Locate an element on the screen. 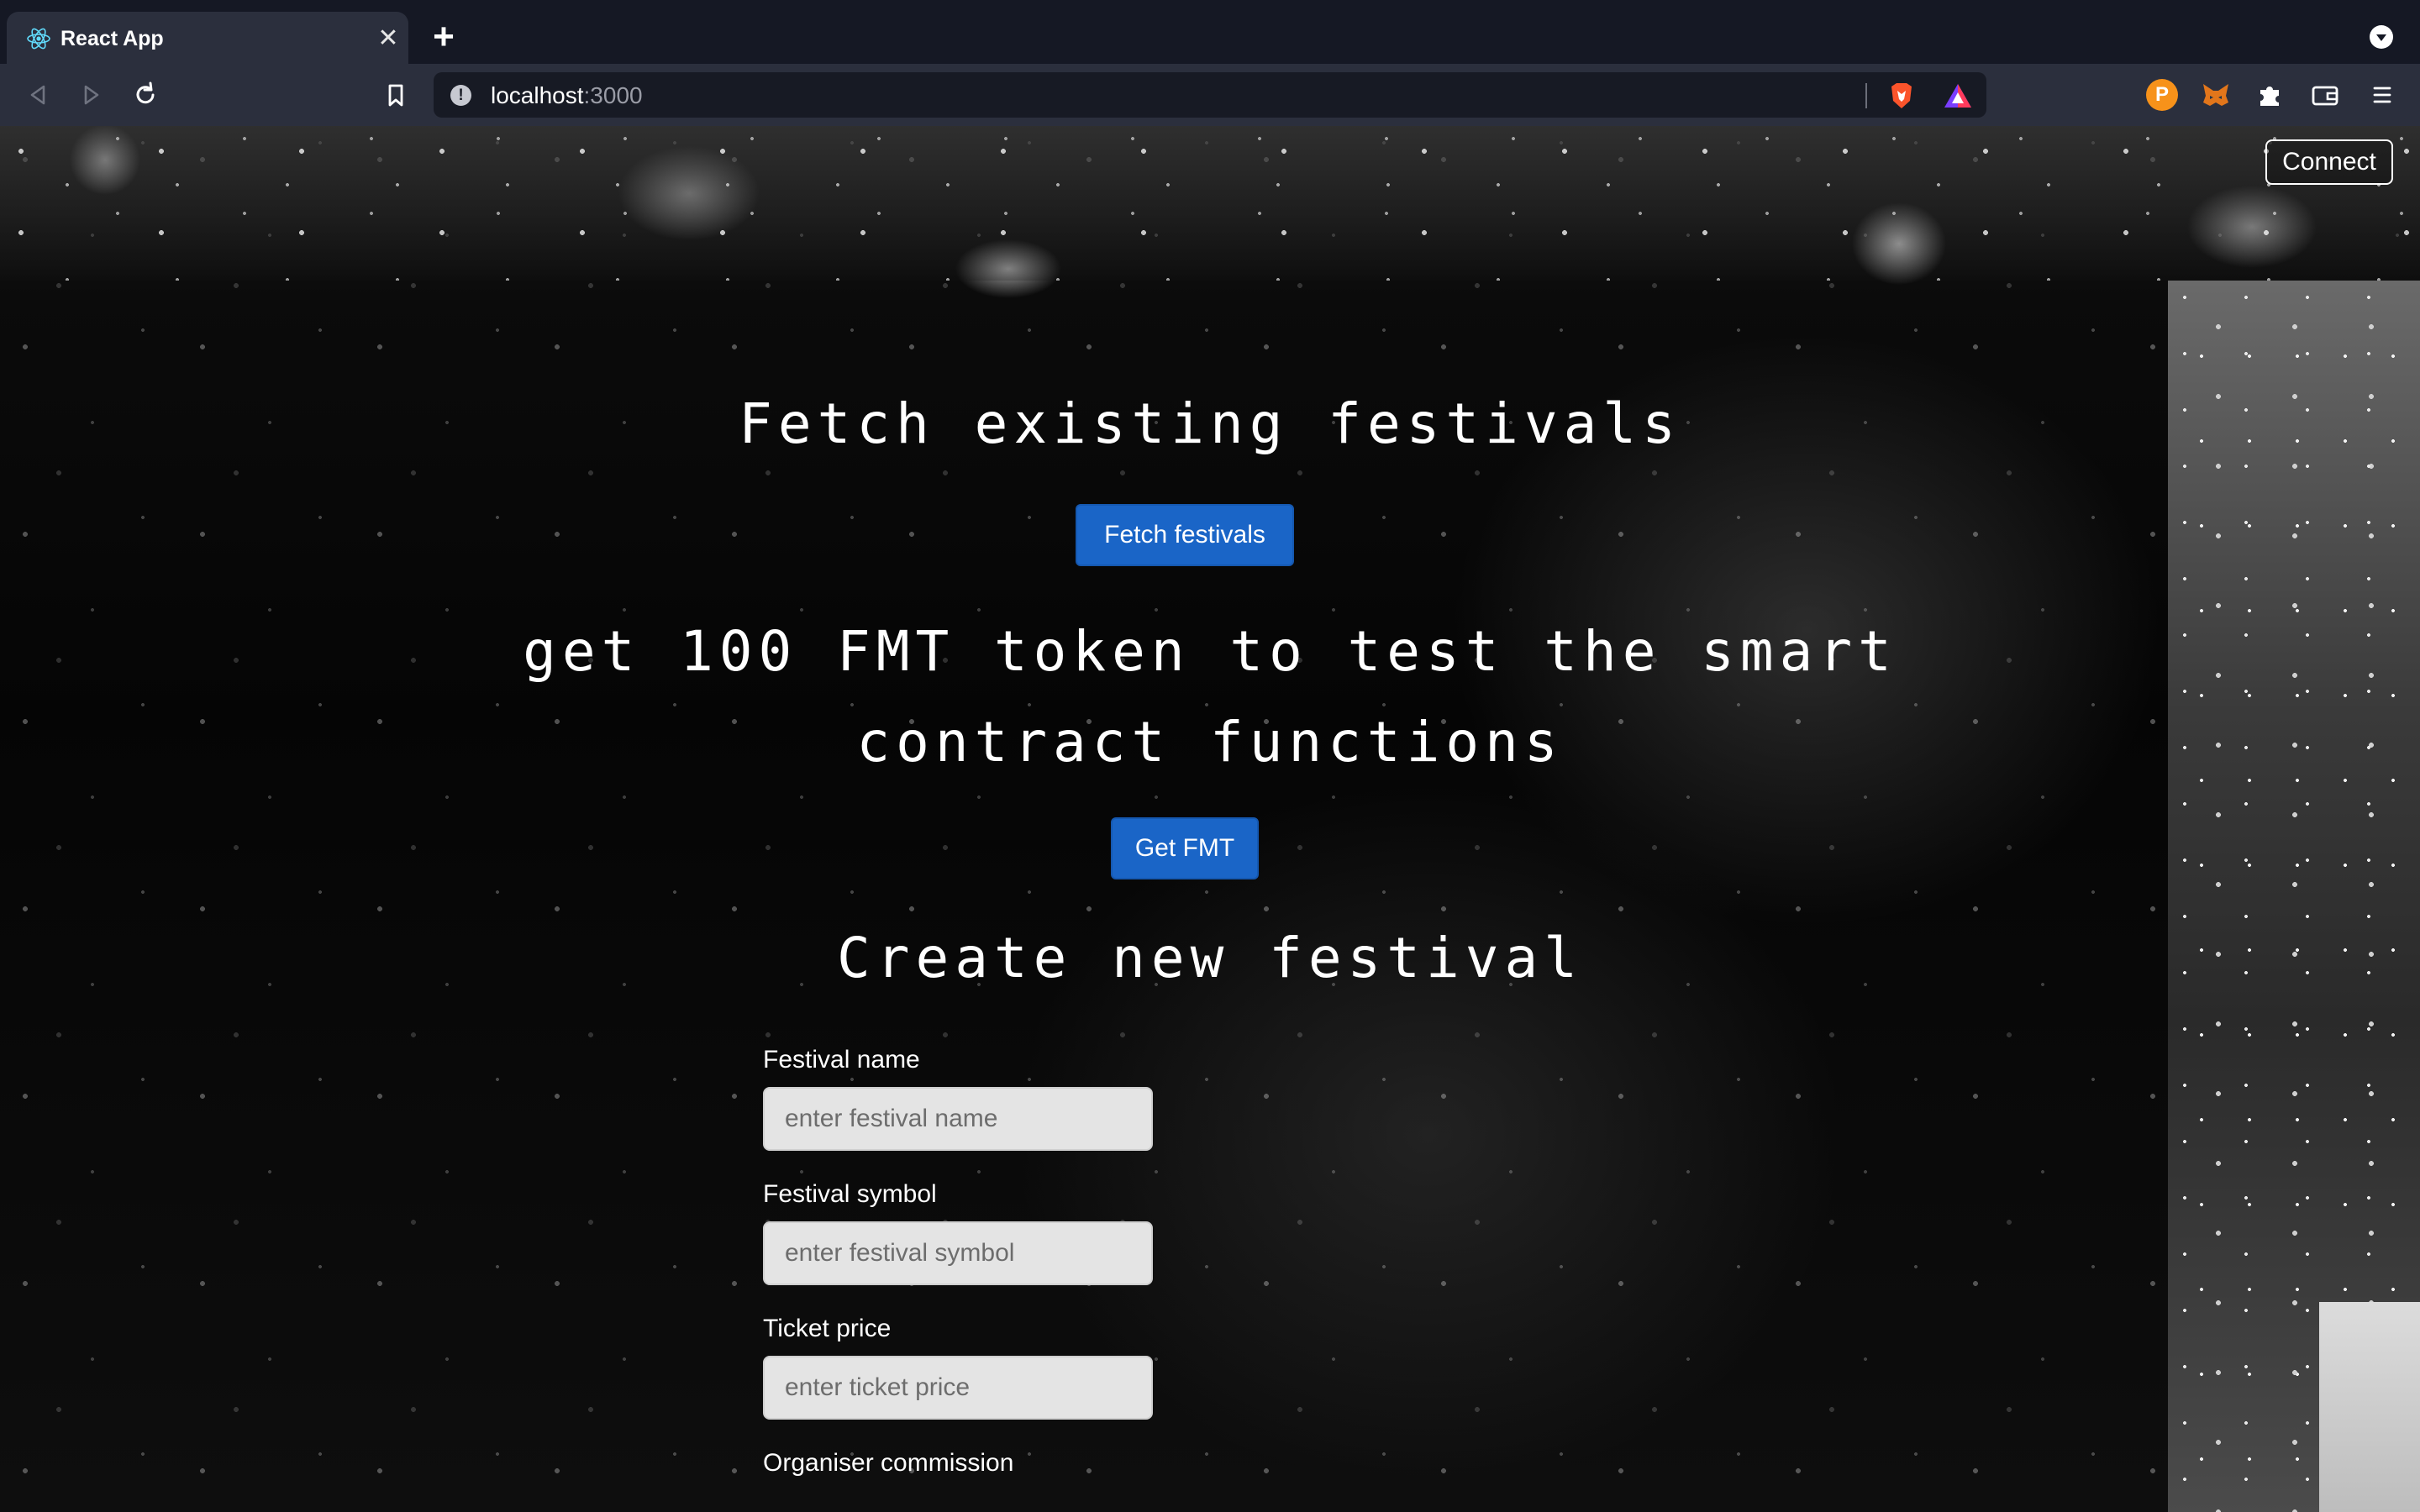 The image size is (2420, 1512). reload-icon is located at coordinates (145, 95).